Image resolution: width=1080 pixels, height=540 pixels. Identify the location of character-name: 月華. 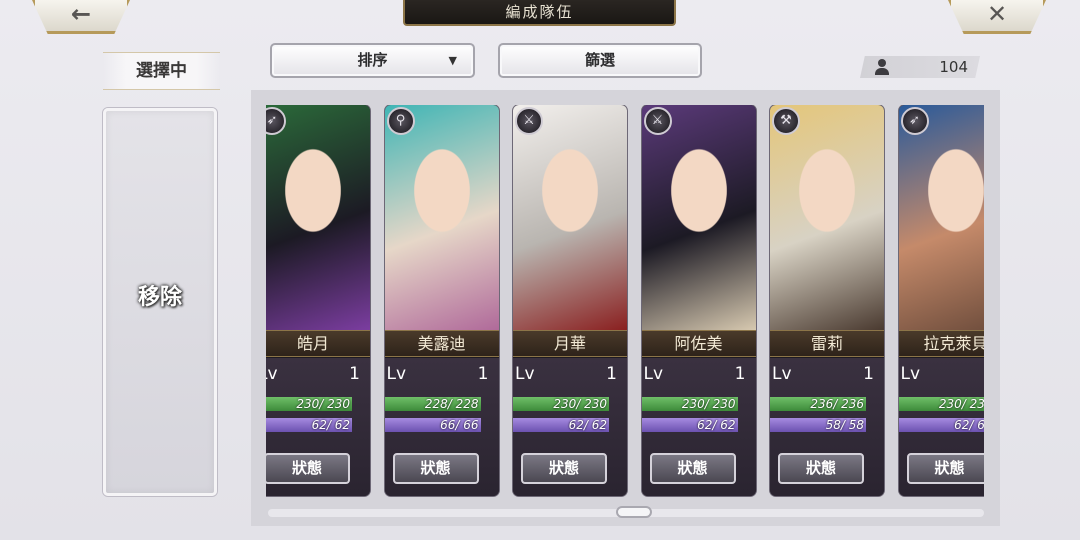
(570, 343).